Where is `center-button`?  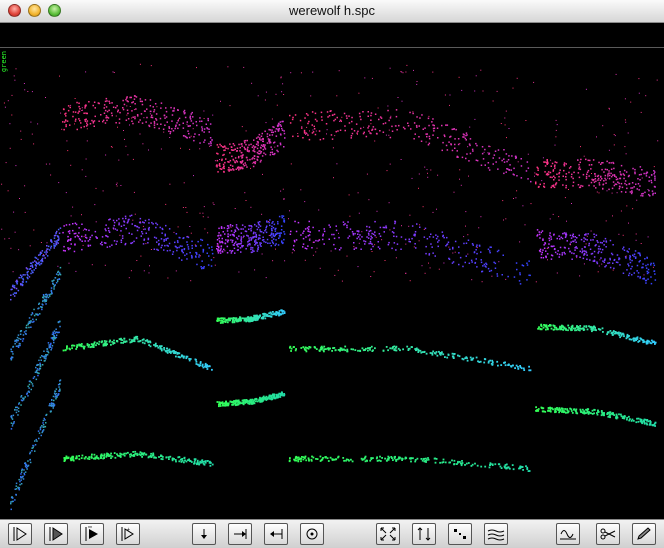
center-button is located at coordinates (312, 534).